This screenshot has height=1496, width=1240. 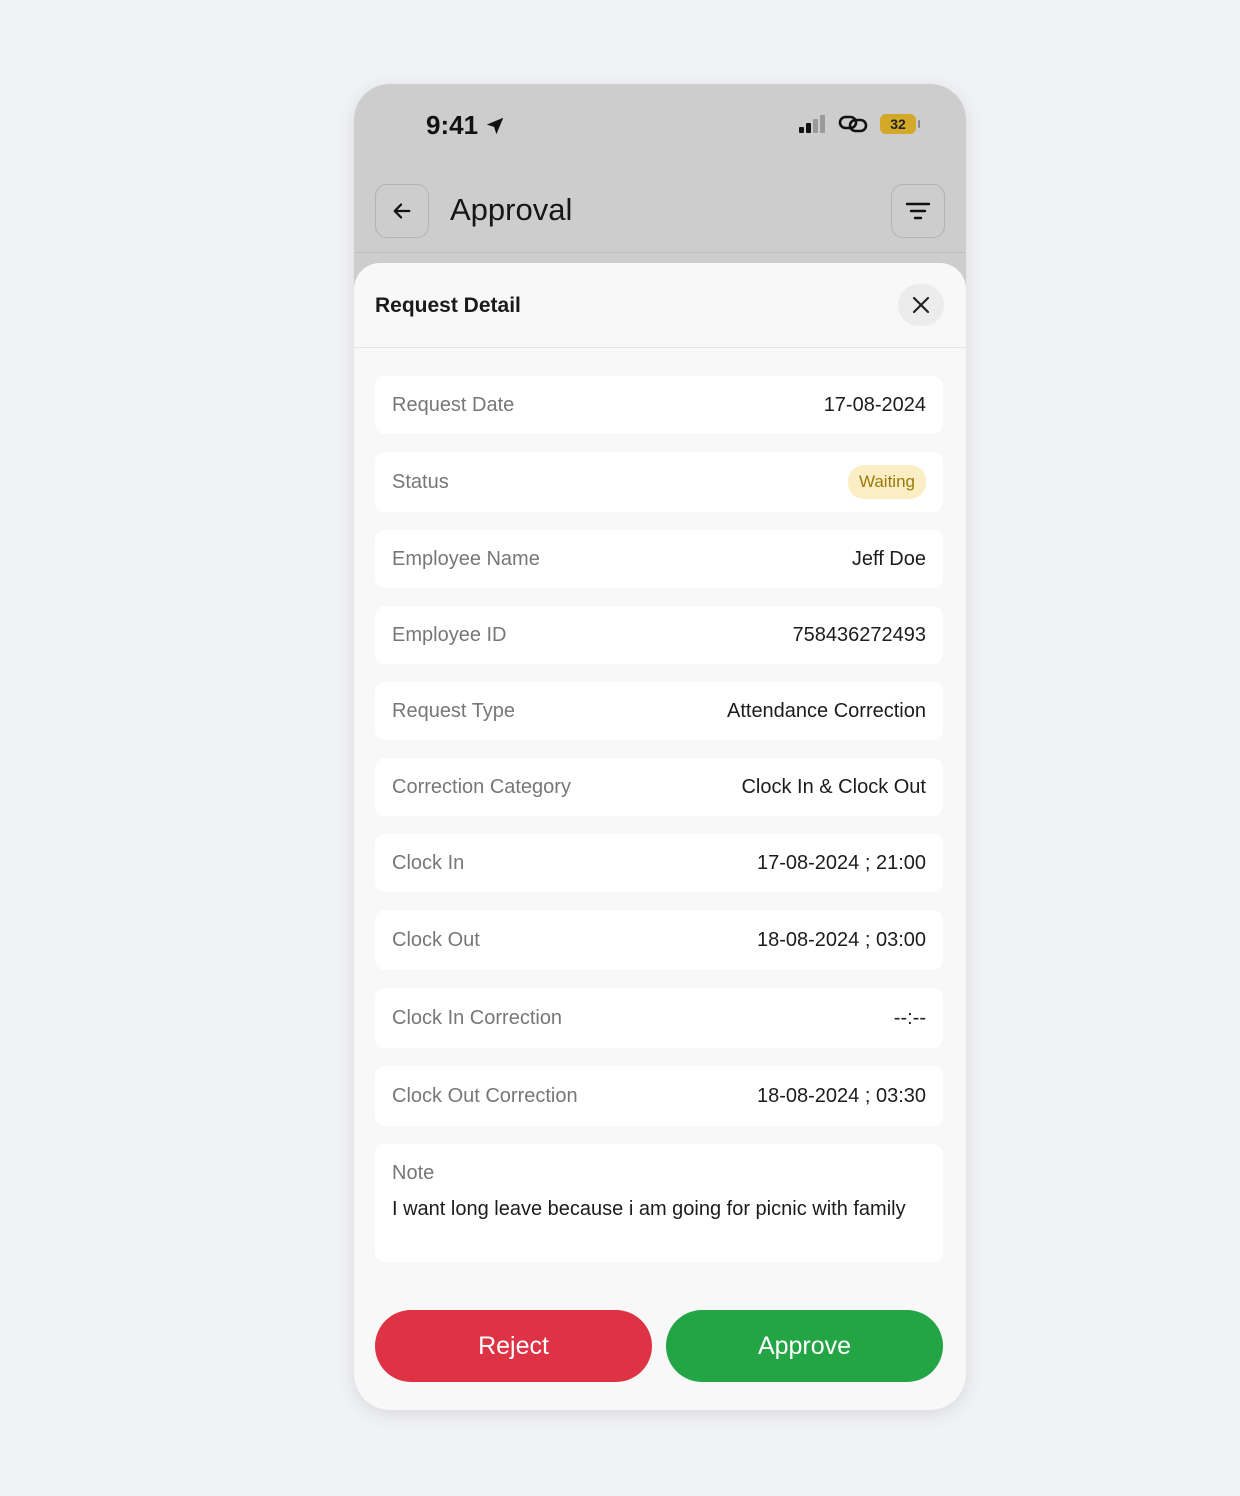 What do you see at coordinates (659, 863) in the screenshot?
I see `row-clock-in: Clock In 17-08-2024 ; 21:00` at bounding box center [659, 863].